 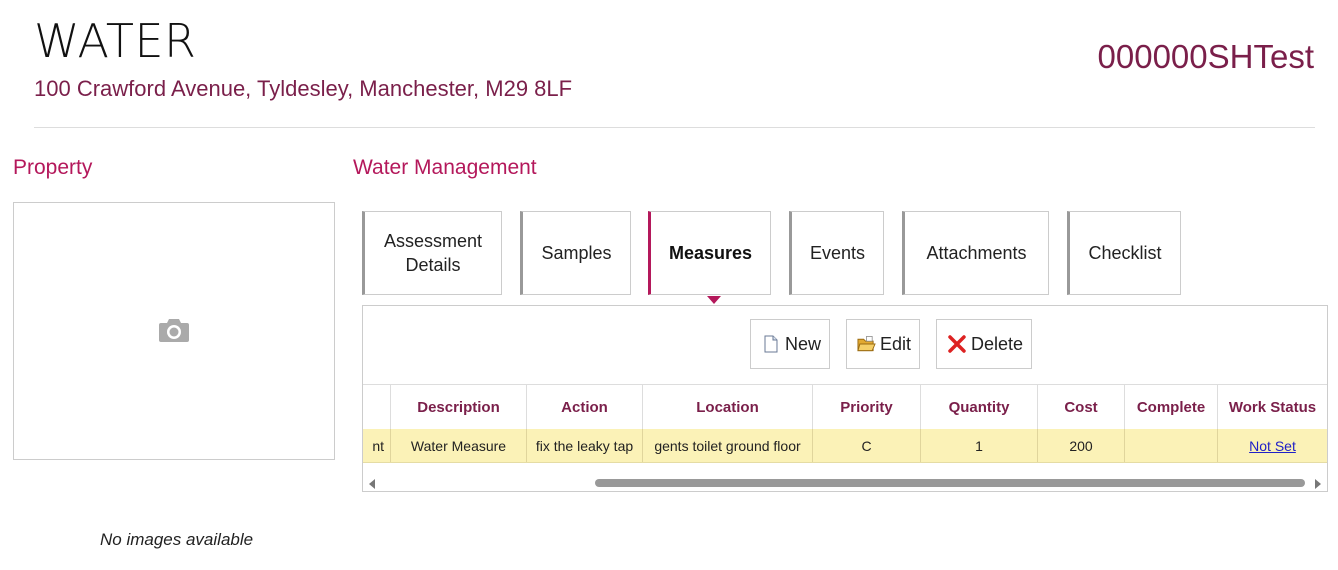 What do you see at coordinates (372, 484) in the screenshot?
I see `scroll-left-arrow-icon` at bounding box center [372, 484].